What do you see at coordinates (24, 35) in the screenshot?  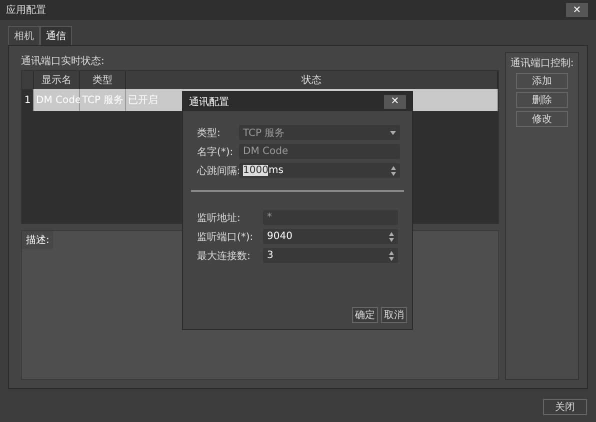 I see `tab: 相机` at bounding box center [24, 35].